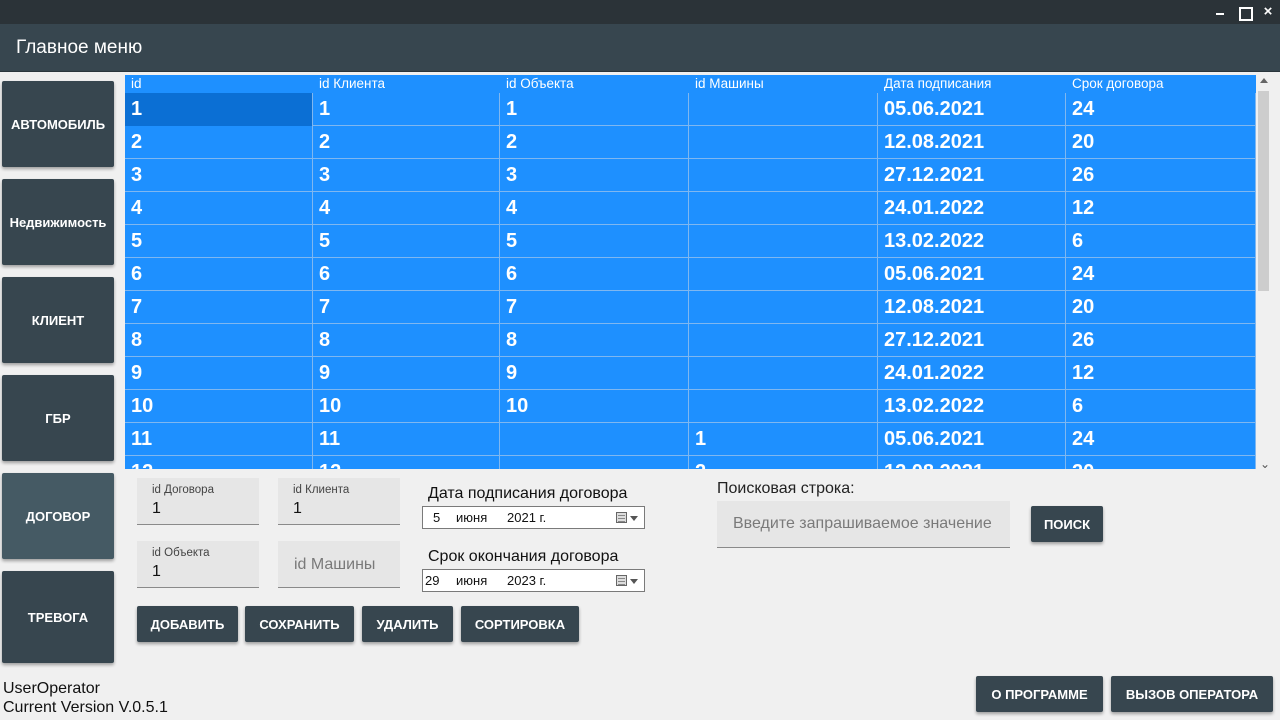  I want to click on car-id-field: id Машины, so click(339, 564).